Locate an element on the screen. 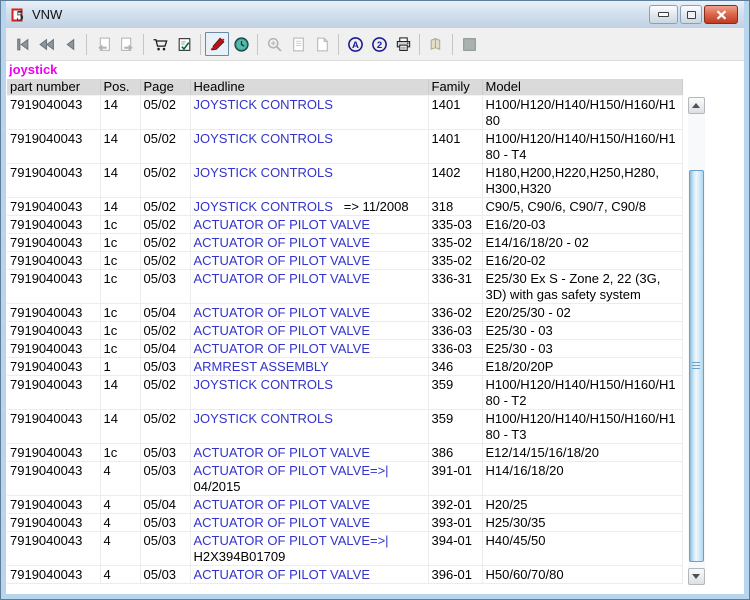 The width and height of the screenshot is (750, 600). cell-family: 336-31 is located at coordinates (455, 286).